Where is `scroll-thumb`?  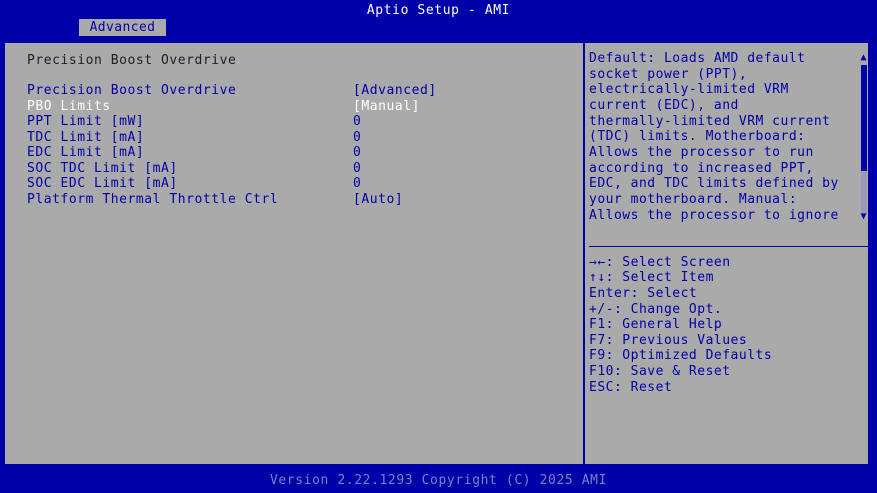 scroll-thumb is located at coordinates (864, 118).